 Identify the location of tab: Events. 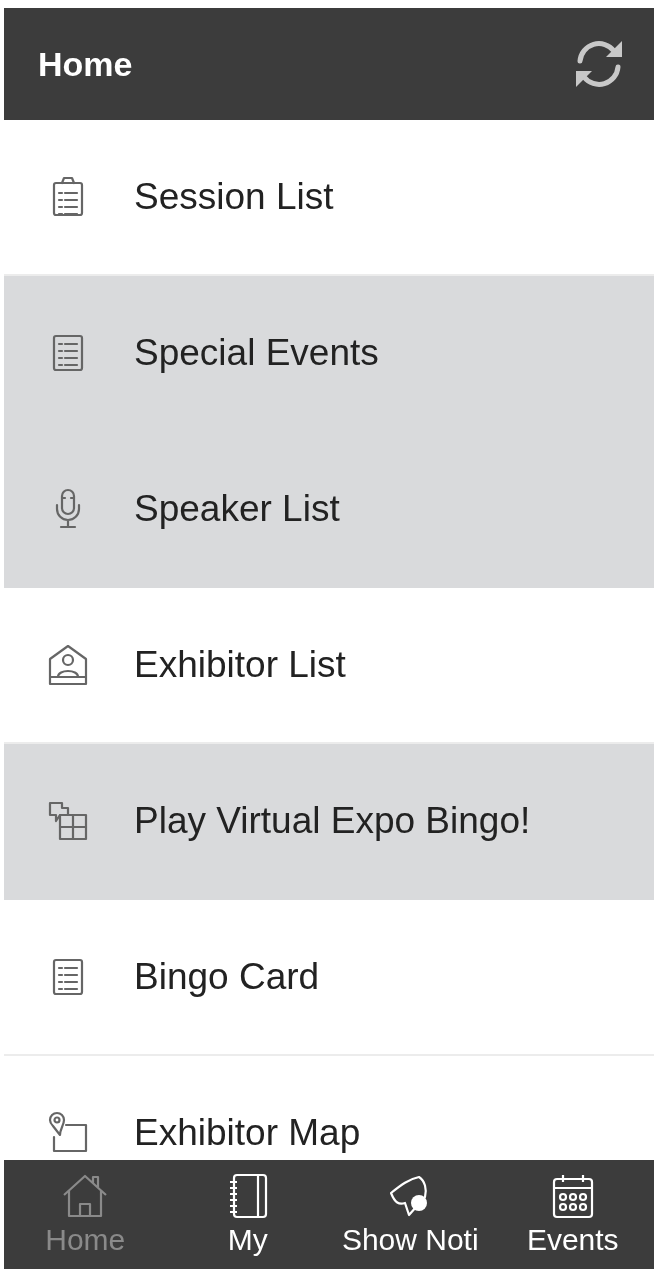
(572, 1214).